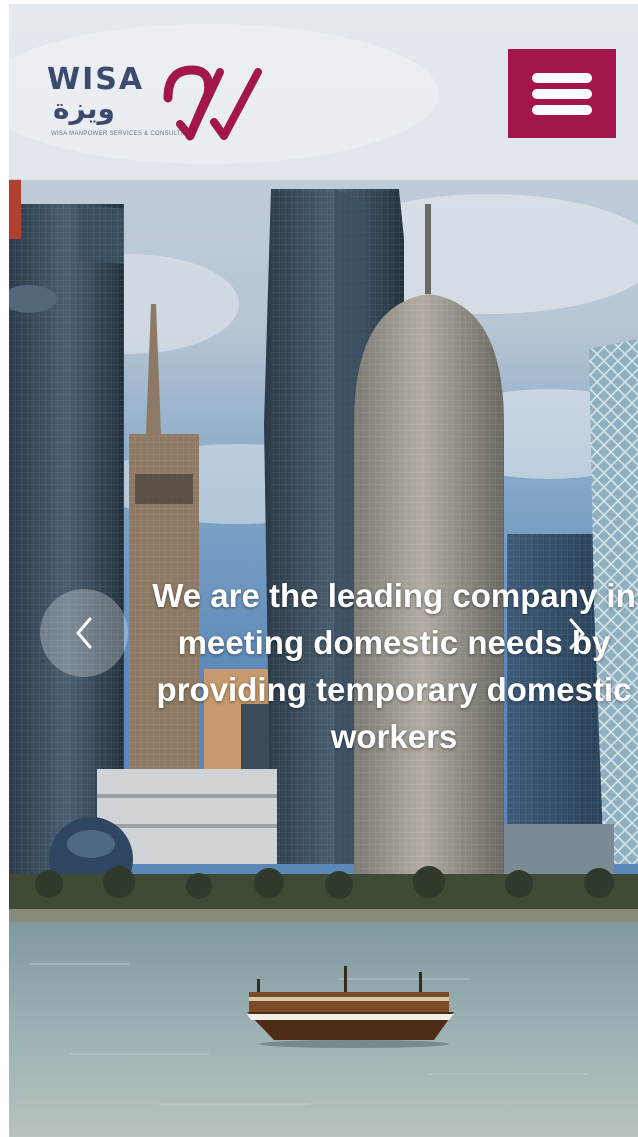 This screenshot has height=1137, width=638. I want to click on logo-check-mark-icon, so click(212, 103).